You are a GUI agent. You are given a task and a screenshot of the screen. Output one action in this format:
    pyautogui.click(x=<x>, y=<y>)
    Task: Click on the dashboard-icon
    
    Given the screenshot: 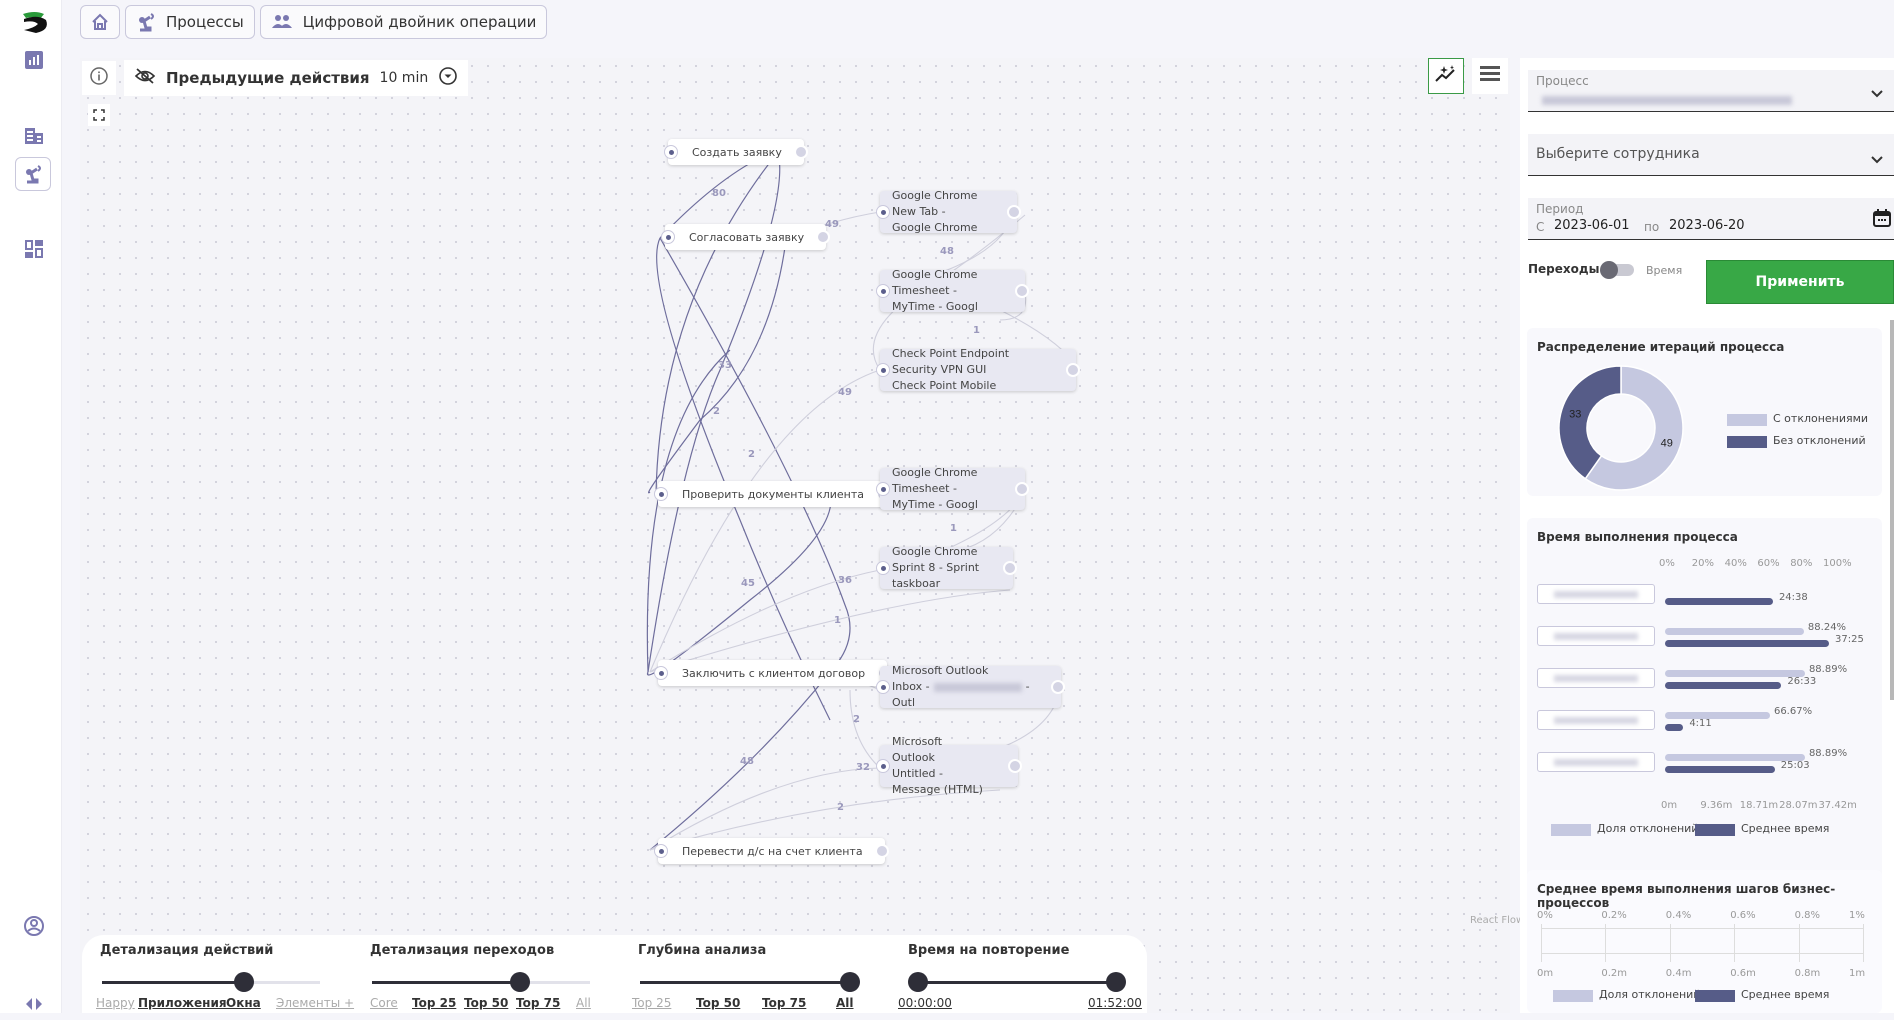 What is the action you would take?
    pyautogui.click(x=34, y=249)
    